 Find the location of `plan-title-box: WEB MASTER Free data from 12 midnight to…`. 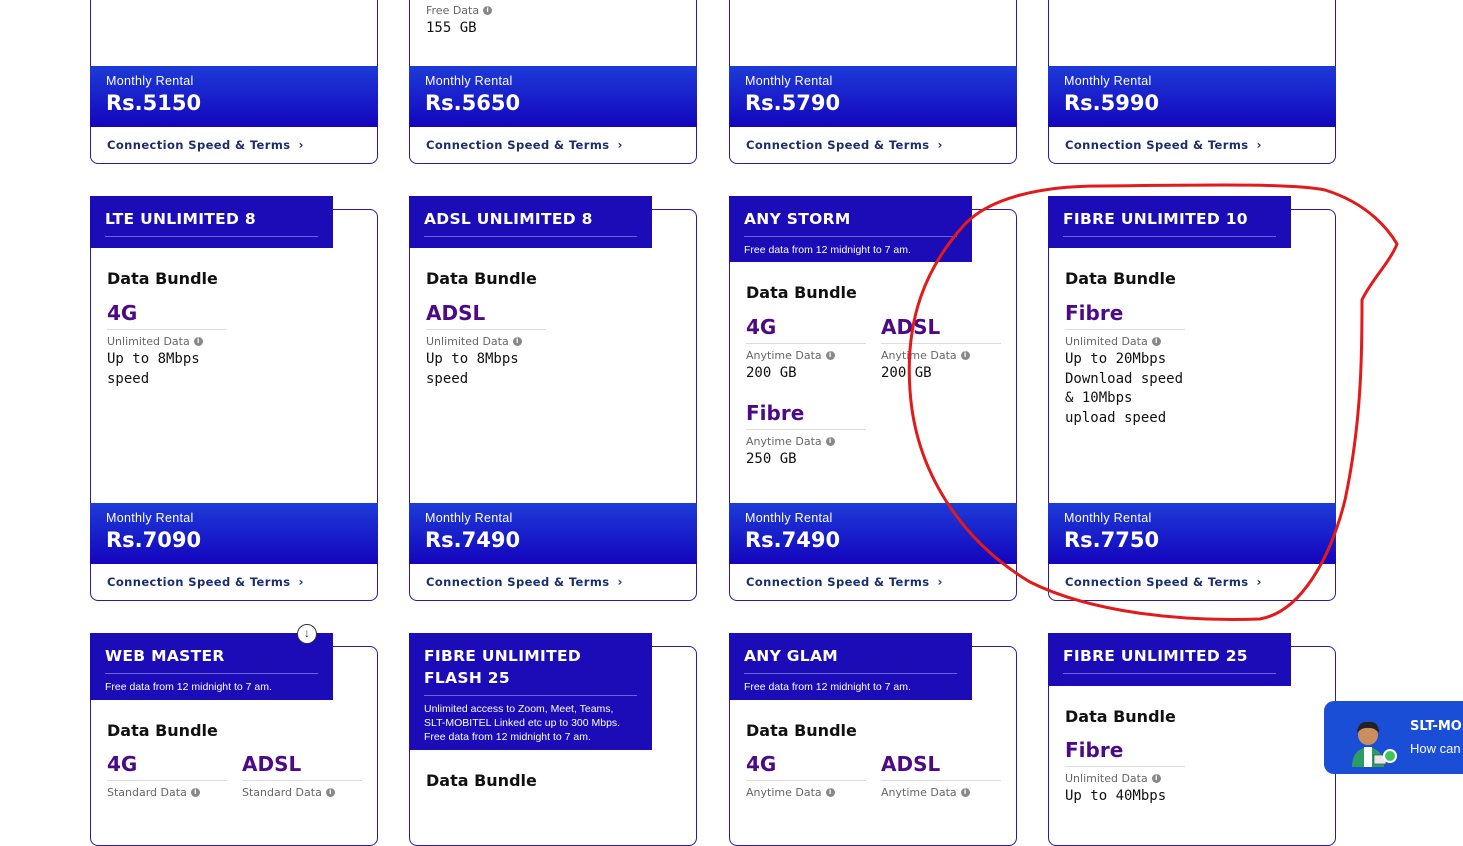

plan-title-box: WEB MASTER Free data from 12 midnight to… is located at coordinates (211, 666).